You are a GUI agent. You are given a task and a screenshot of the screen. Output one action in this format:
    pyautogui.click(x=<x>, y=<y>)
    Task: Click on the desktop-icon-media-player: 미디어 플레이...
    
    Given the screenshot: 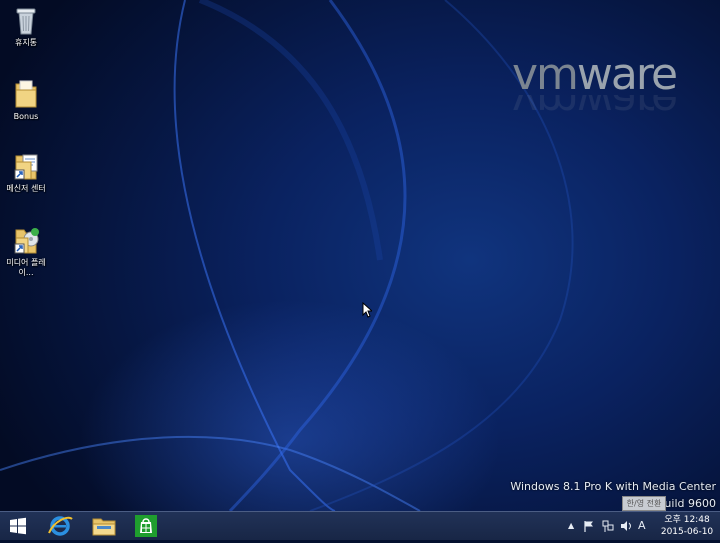 What is the action you would take?
    pyautogui.click(x=26, y=251)
    